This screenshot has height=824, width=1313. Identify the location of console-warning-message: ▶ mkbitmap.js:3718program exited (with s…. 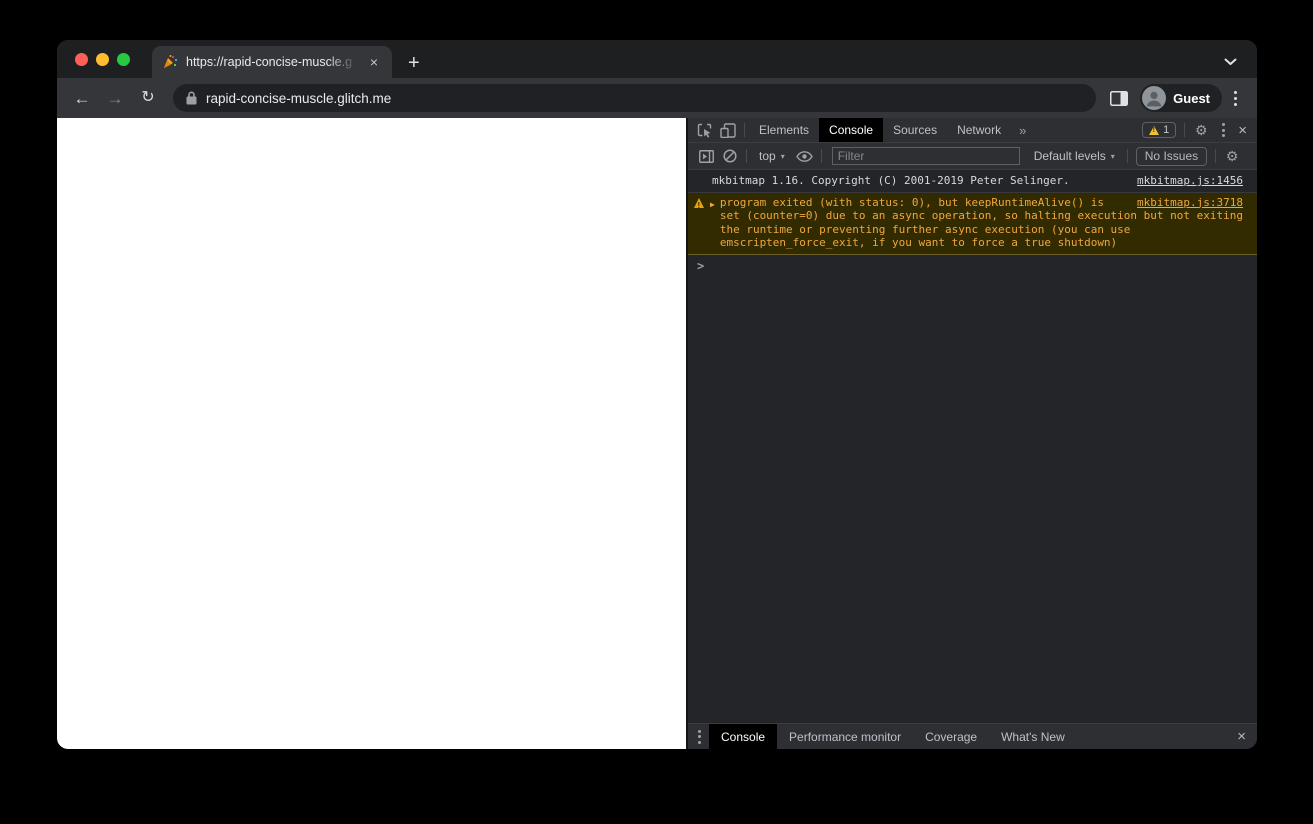
(972, 223).